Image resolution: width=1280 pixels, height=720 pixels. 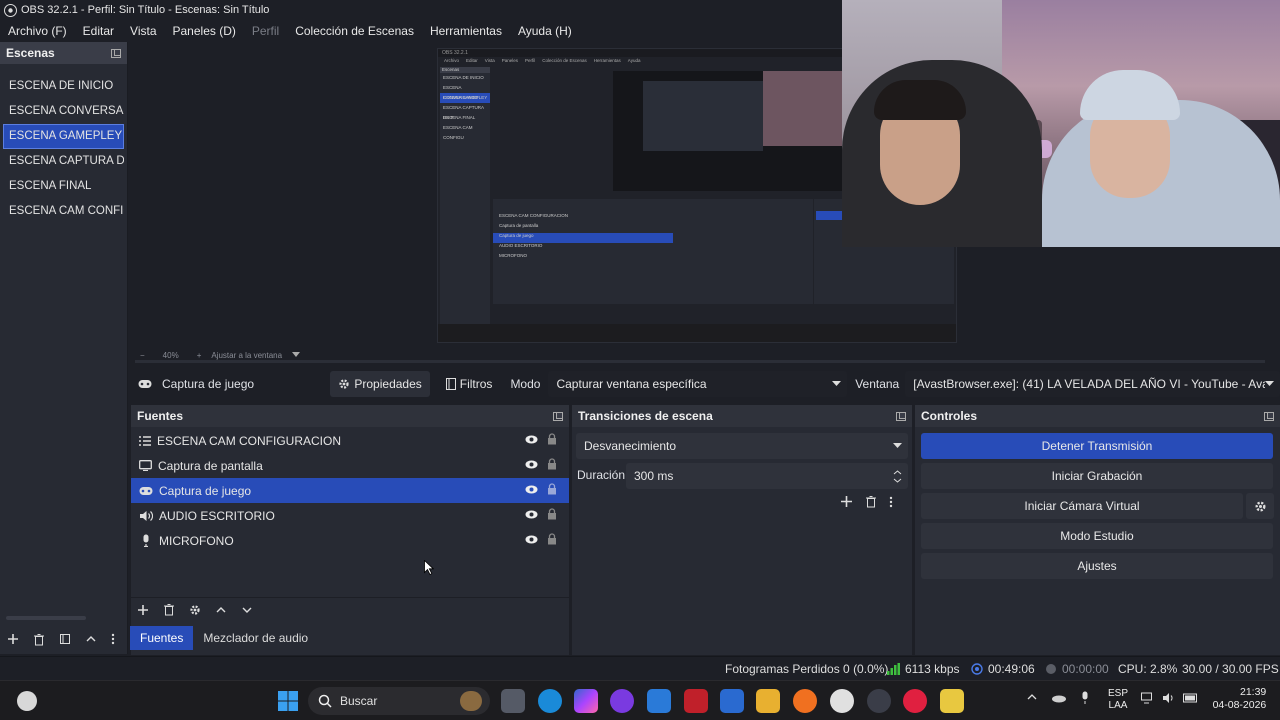 I want to click on obs-taskbar-icon, so click(x=879, y=701).